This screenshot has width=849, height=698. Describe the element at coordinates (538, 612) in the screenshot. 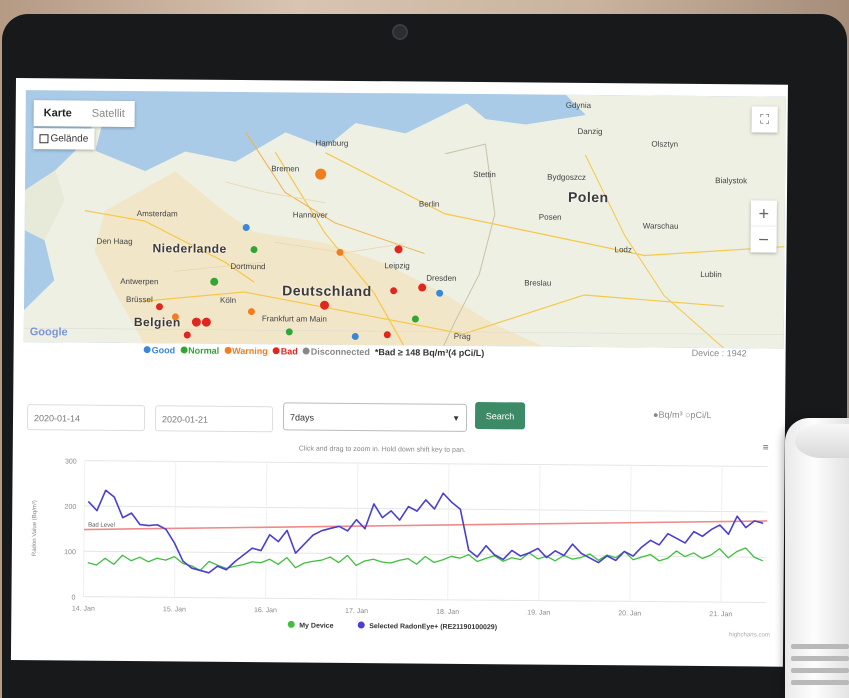

I see `x-tick-label: 19. Jan` at that location.